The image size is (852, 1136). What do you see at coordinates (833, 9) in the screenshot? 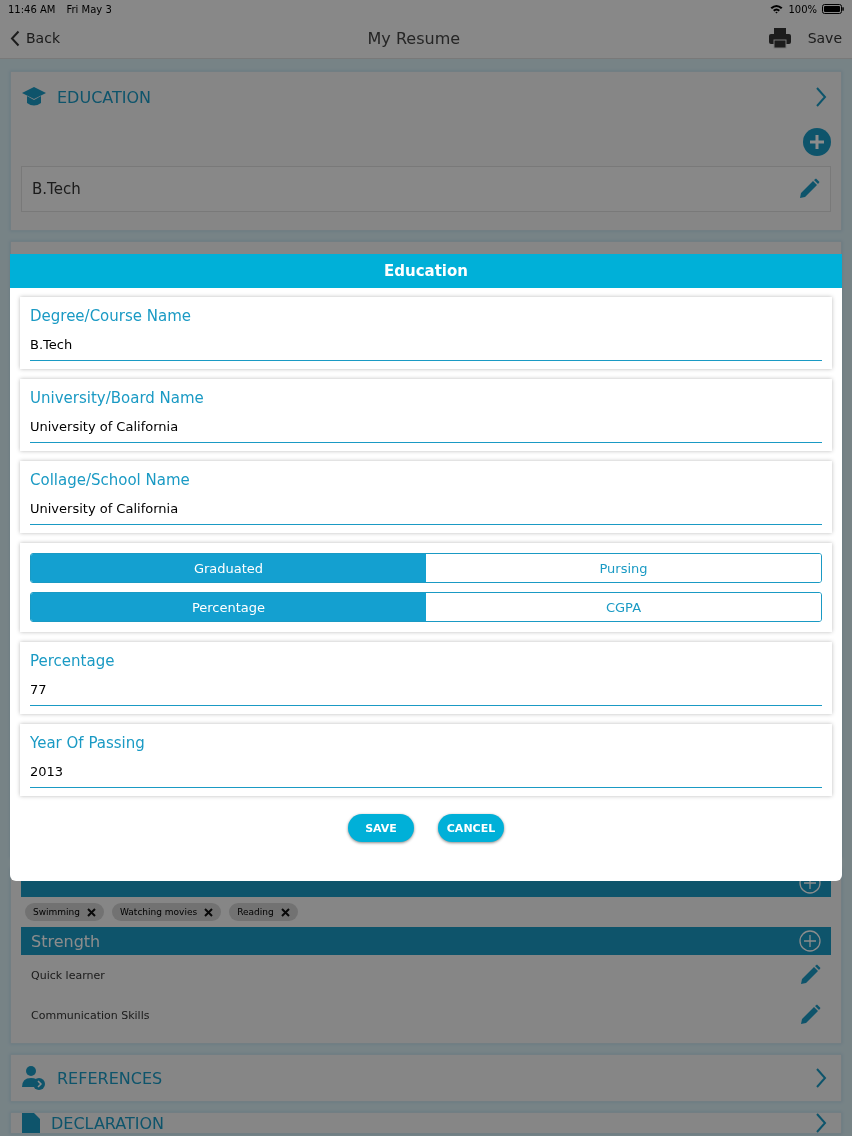
I see `battery-icon` at bounding box center [833, 9].